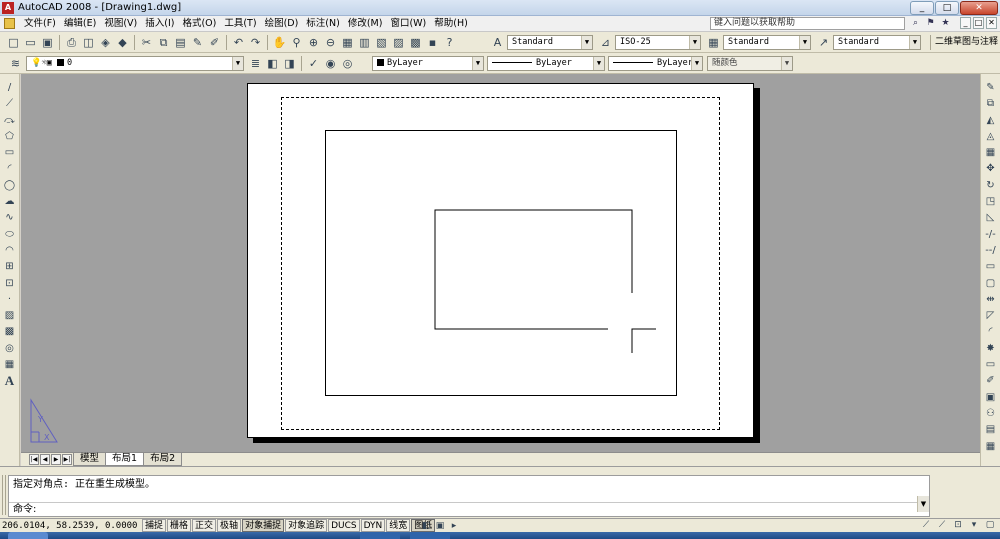 The height and width of the screenshot is (539, 1000). Describe the element at coordinates (991, 137) in the screenshot. I see `offset-icon: ◬` at that location.